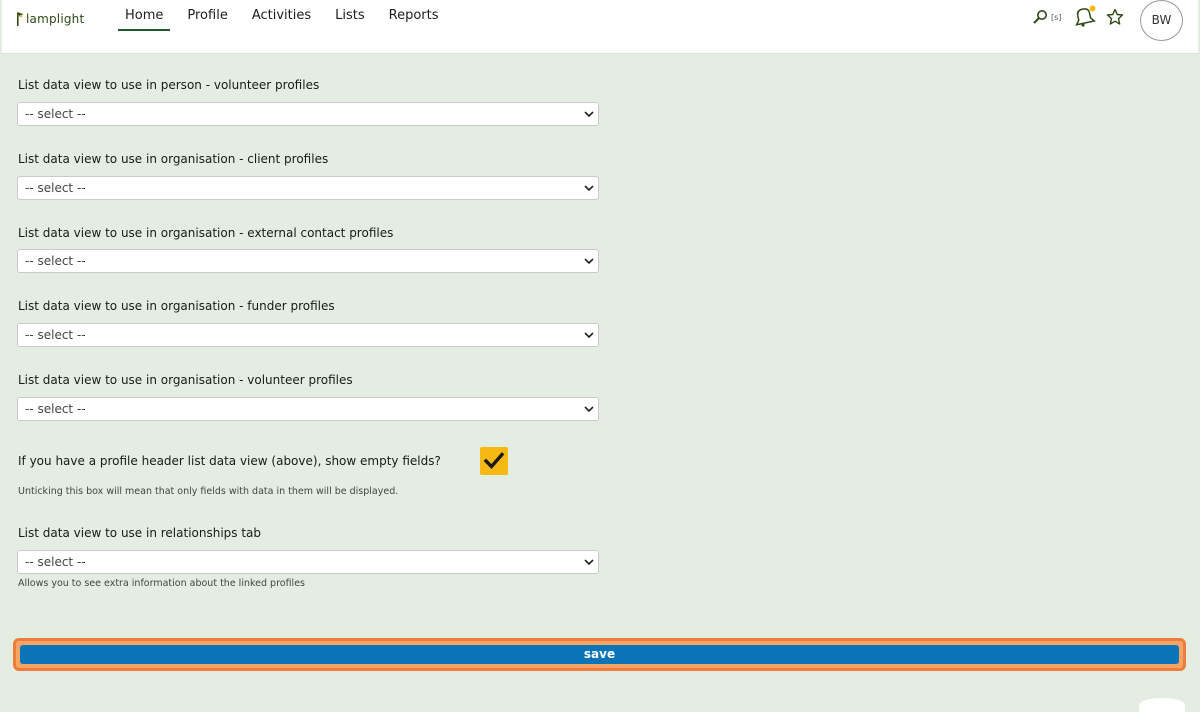  What do you see at coordinates (308, 261) in the screenshot?
I see `org-external-contact-view-select: -- select --` at bounding box center [308, 261].